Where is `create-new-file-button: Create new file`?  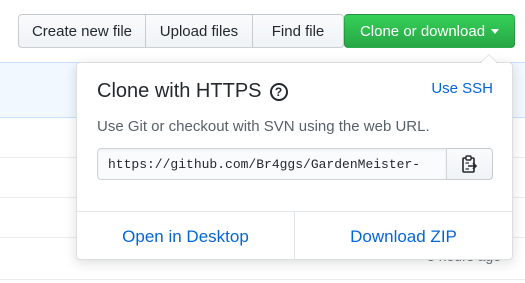 create-new-file-button: Create new file is located at coordinates (82, 31).